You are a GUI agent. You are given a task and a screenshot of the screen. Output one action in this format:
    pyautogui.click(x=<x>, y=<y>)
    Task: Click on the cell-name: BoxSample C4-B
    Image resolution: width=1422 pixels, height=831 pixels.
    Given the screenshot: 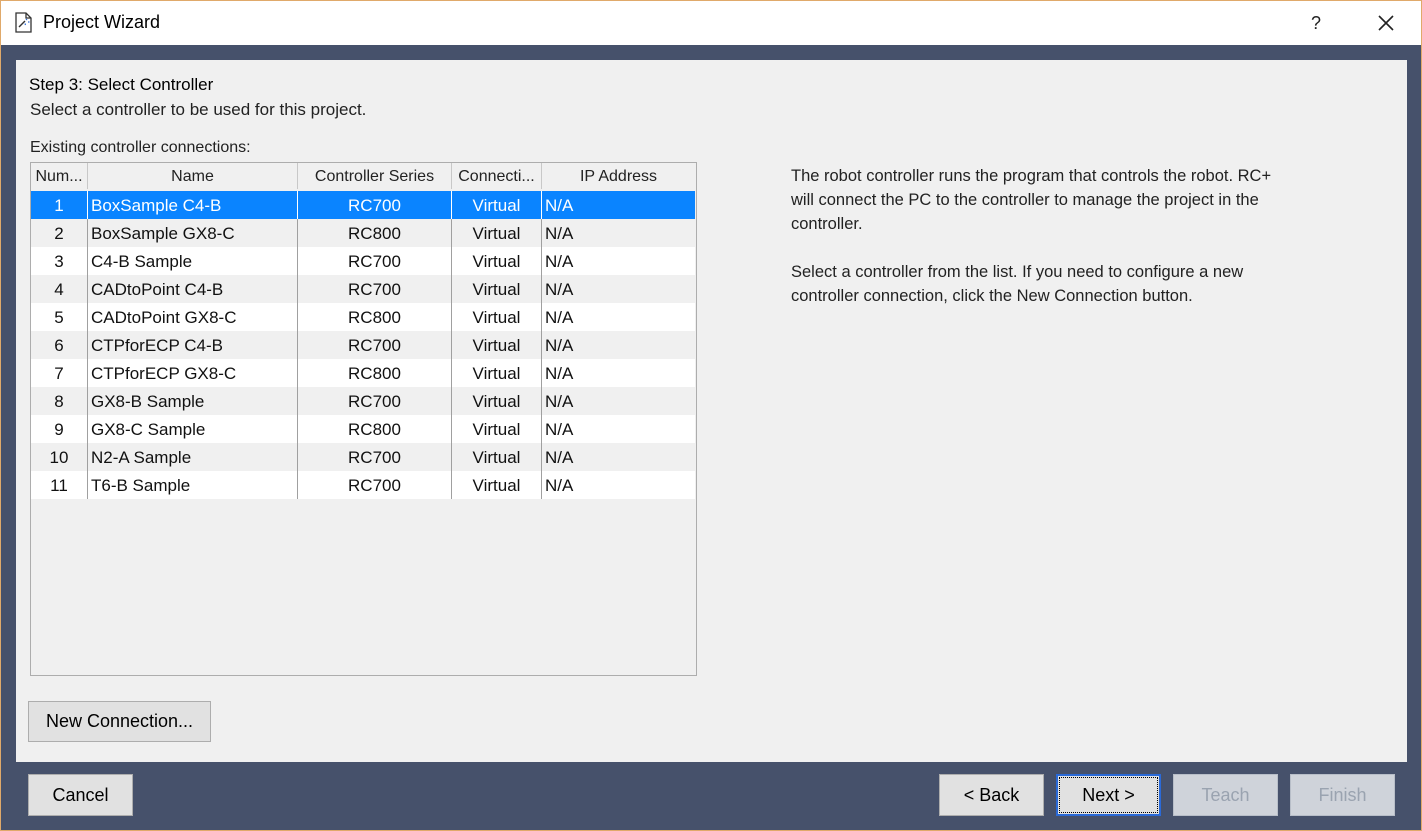 What is the action you would take?
    pyautogui.click(x=193, y=205)
    